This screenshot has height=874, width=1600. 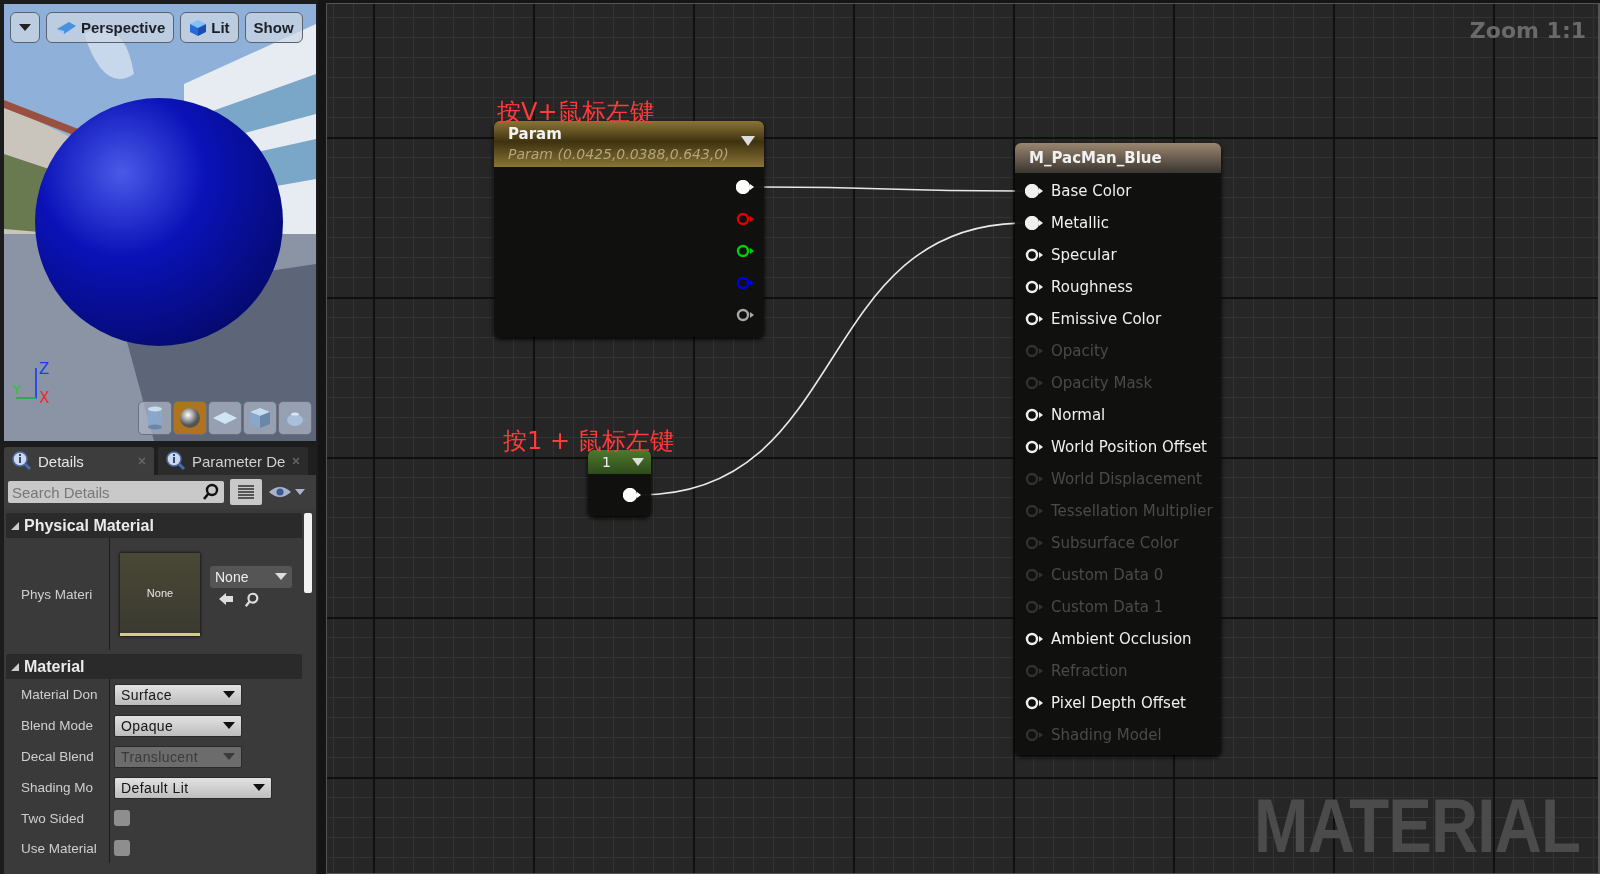 What do you see at coordinates (59, 694) in the screenshot?
I see `property-label: Material Don` at bounding box center [59, 694].